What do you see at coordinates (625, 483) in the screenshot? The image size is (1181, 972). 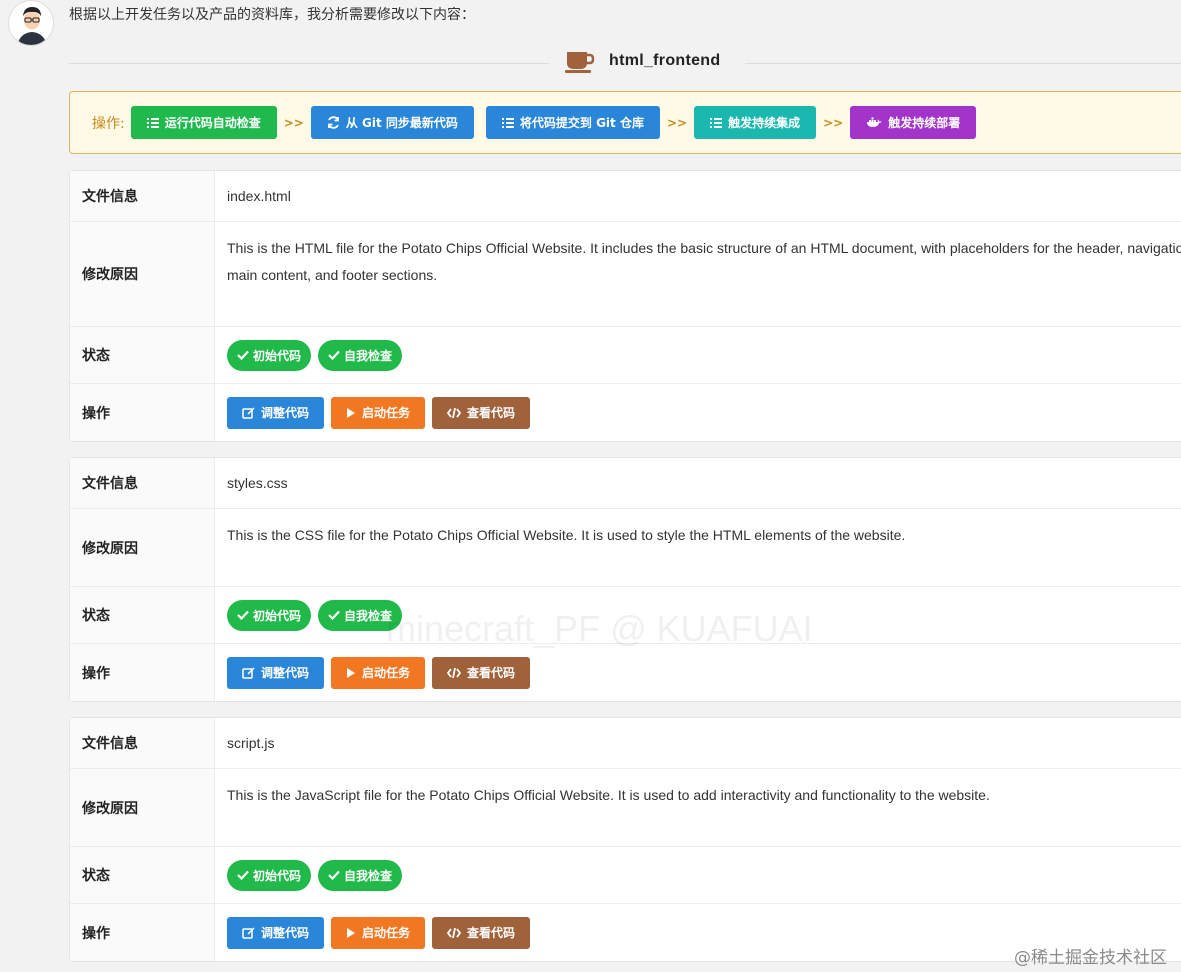 I see `file-info-row: 文件信息 styles.css` at bounding box center [625, 483].